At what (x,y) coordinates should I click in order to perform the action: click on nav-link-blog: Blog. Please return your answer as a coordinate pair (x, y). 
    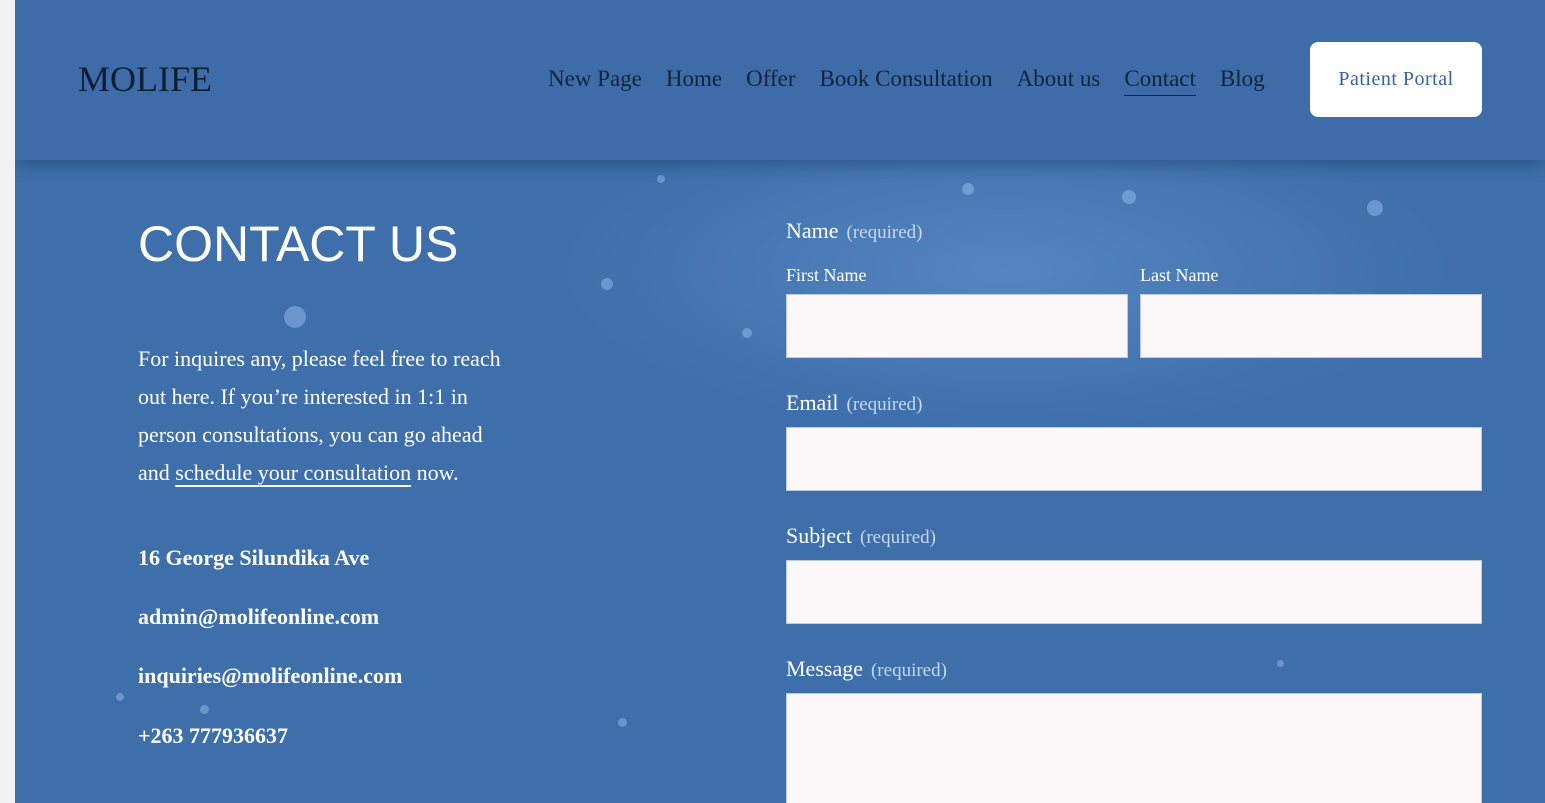
    Looking at the image, I should click on (1242, 81).